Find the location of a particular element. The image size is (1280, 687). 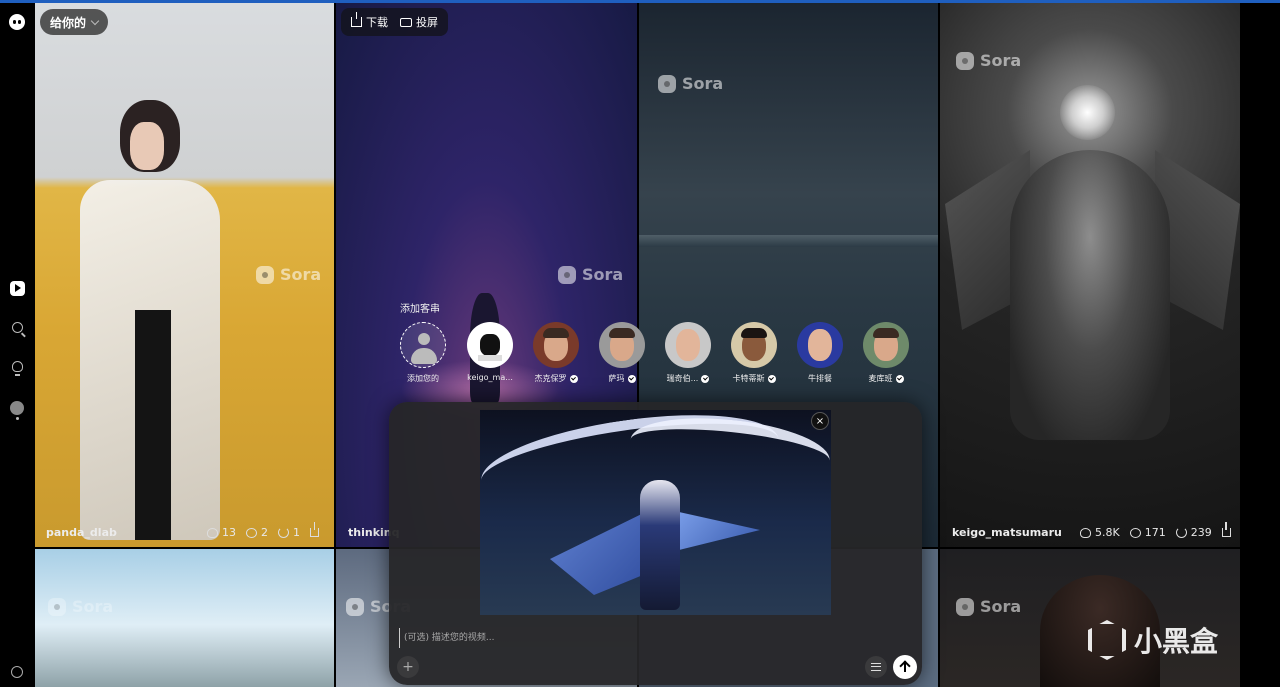

like-button: 13 is located at coordinates (221, 532).